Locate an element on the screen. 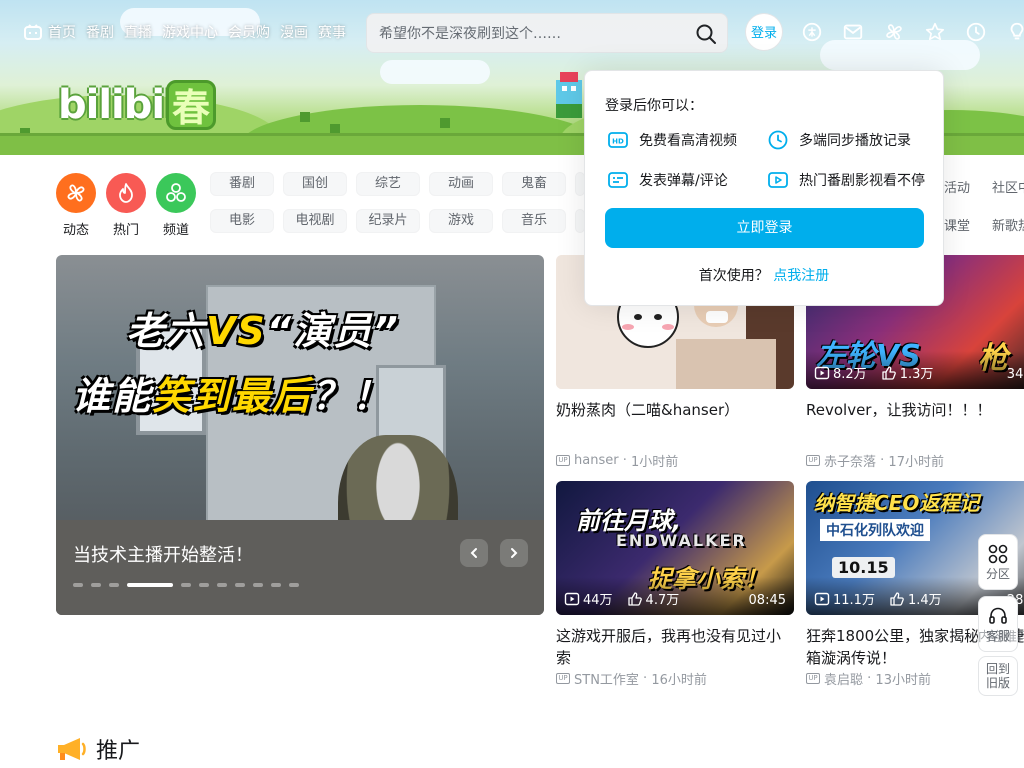  big-member-icon is located at coordinates (812, 32).